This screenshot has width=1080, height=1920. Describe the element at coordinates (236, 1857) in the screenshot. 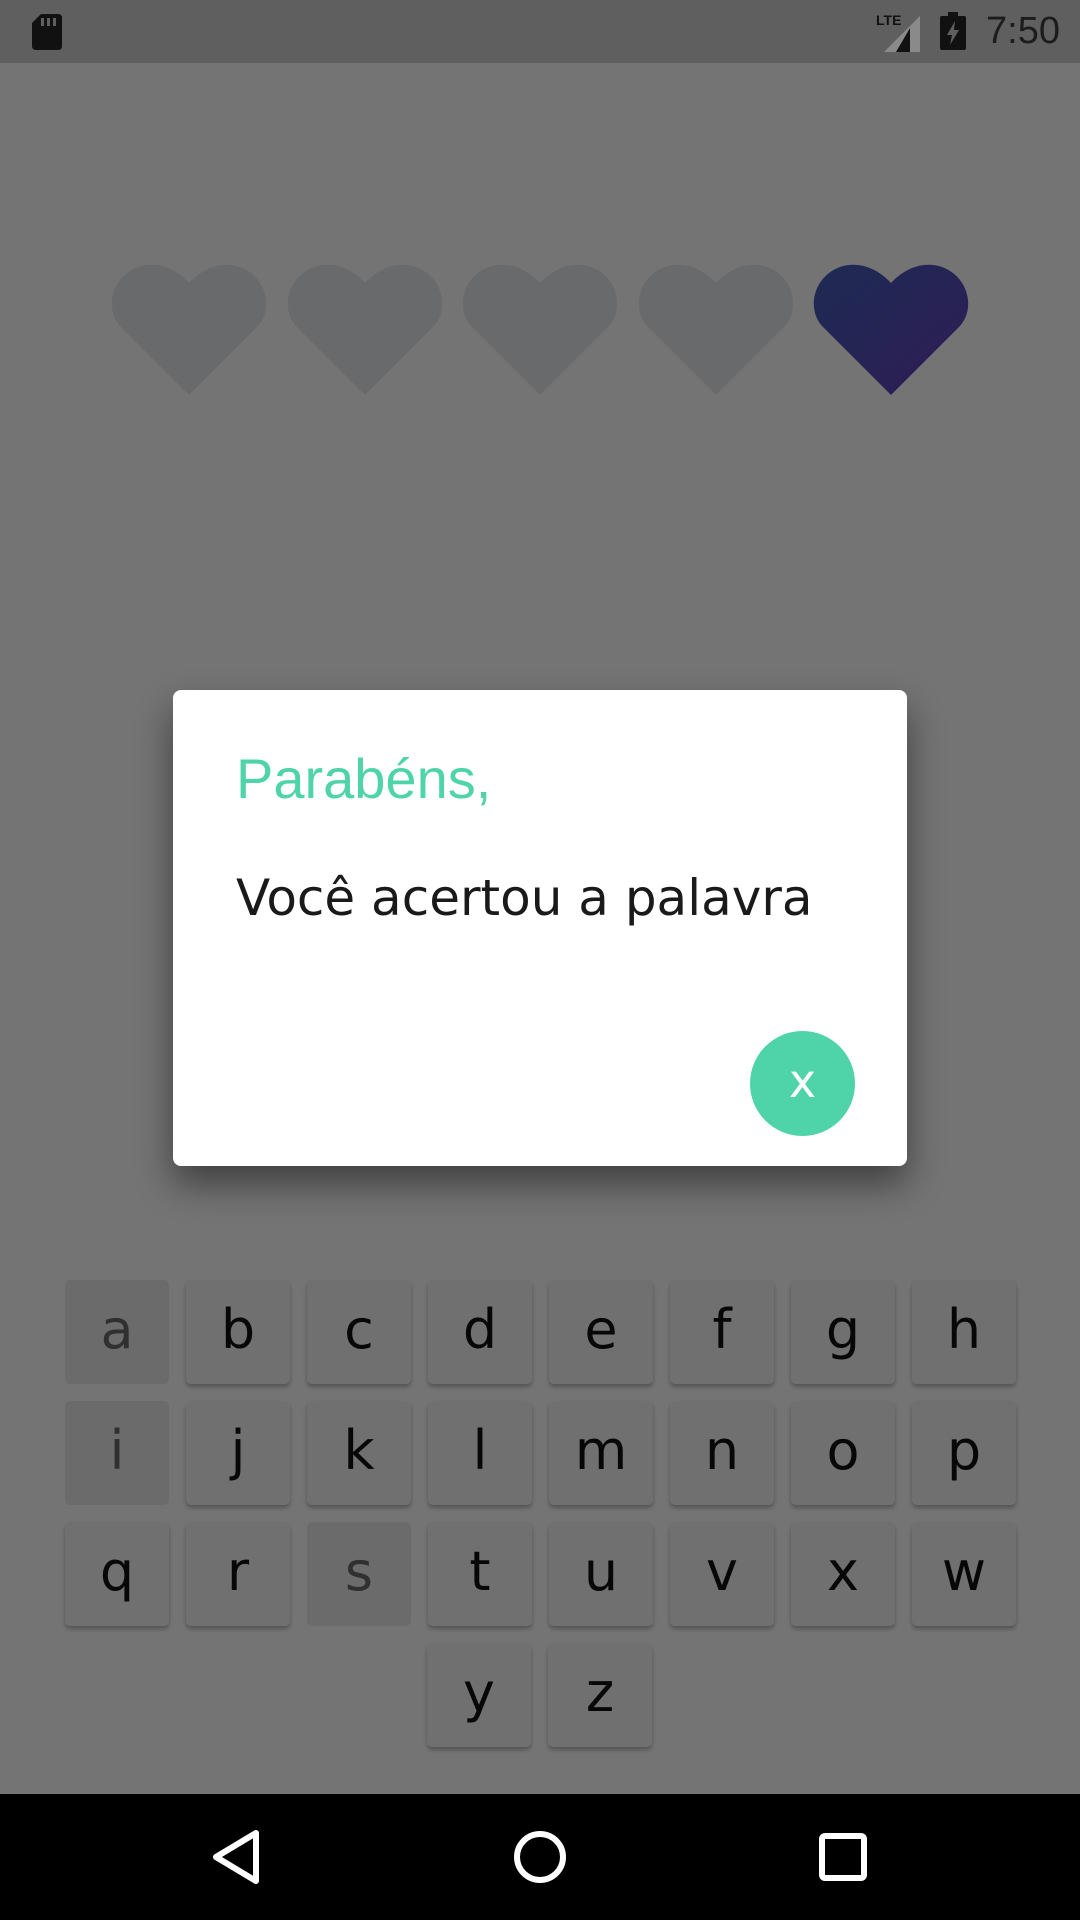

I see `back-icon` at that location.